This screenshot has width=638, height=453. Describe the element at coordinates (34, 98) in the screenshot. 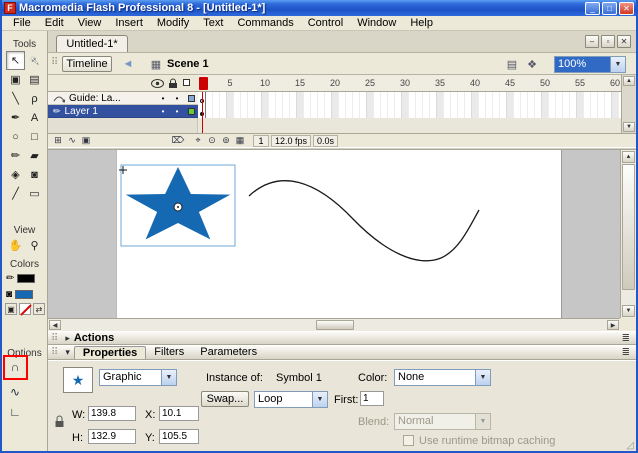

I see `lasso-tool-icon: ρ` at that location.